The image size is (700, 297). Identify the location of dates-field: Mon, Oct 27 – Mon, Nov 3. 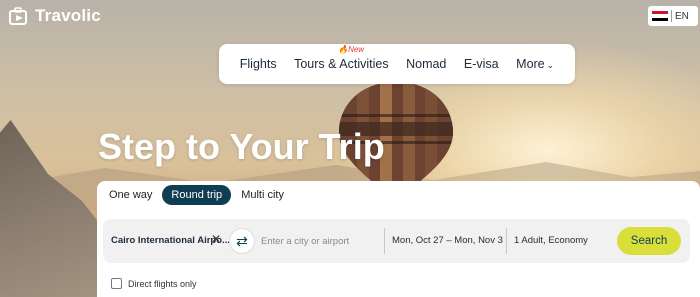
(447, 240).